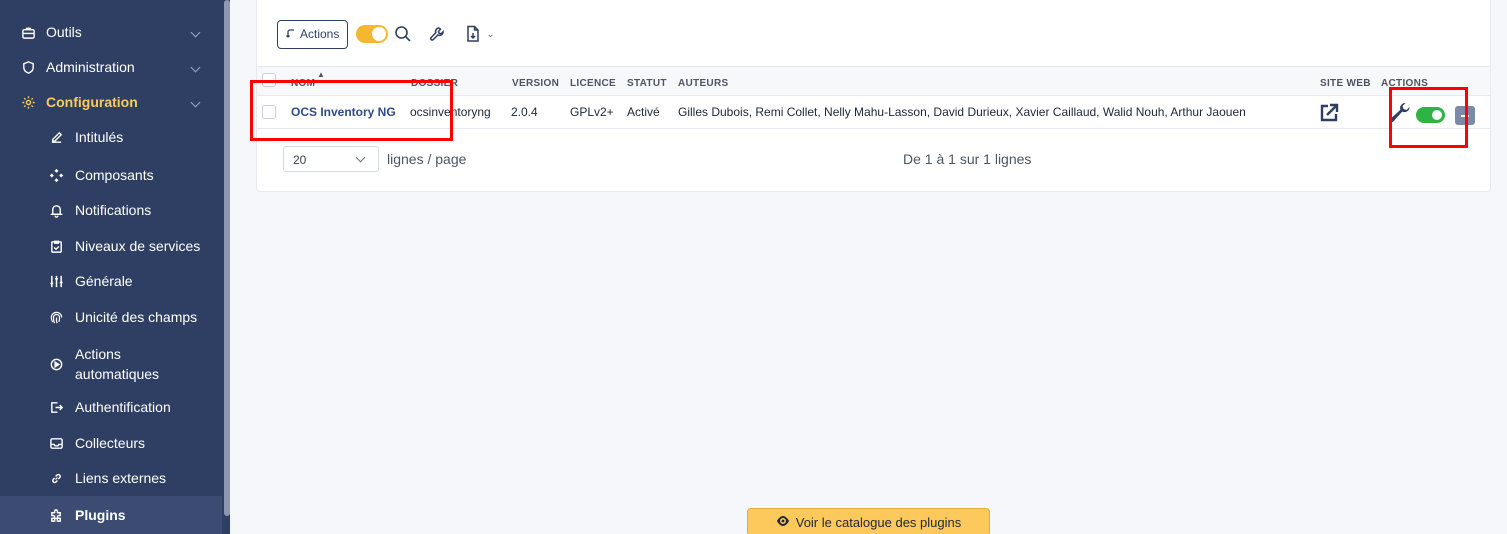  What do you see at coordinates (98, 354) in the screenshot?
I see `sidebar-item-label-line1: Actions` at bounding box center [98, 354].